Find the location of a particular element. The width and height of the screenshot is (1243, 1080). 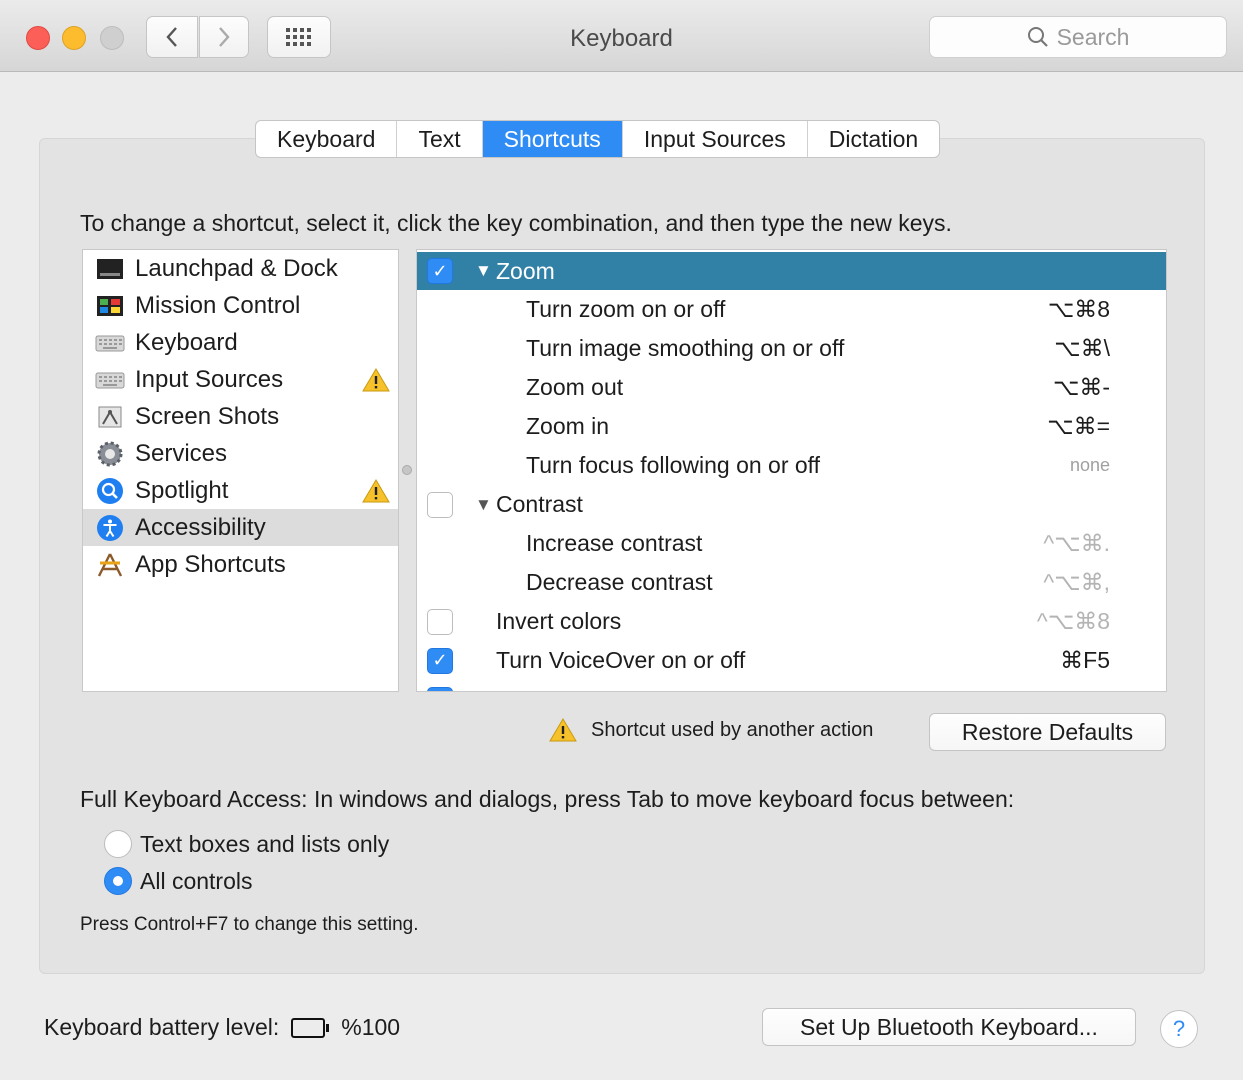

app-shortcuts-icon is located at coordinates (110, 565).